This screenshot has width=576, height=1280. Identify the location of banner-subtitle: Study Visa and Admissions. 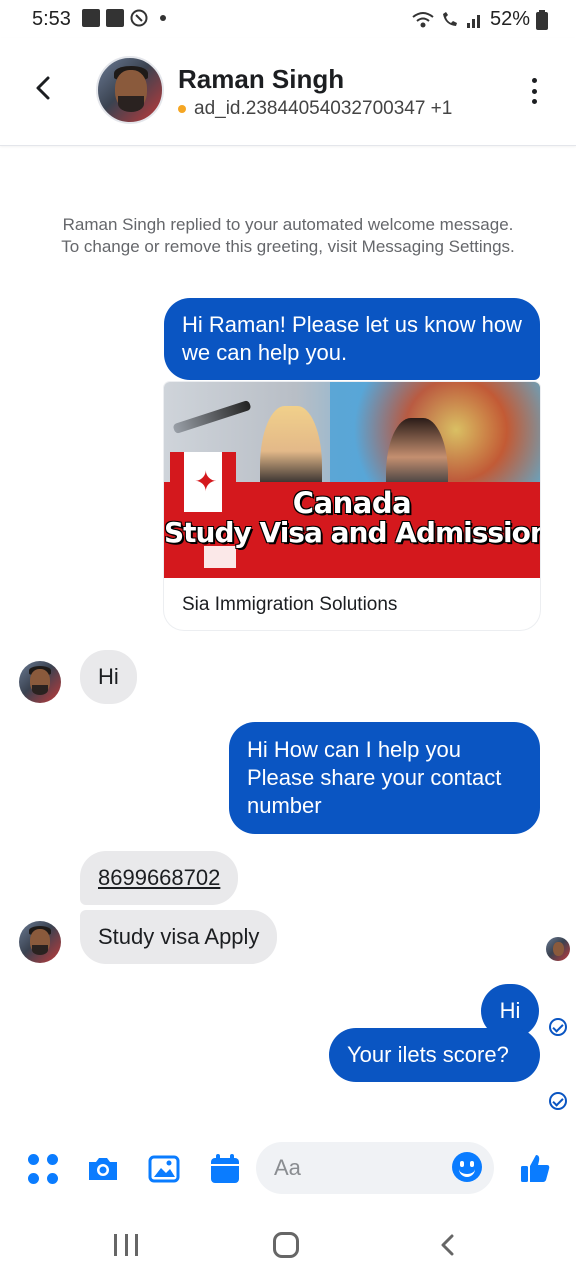
(352, 532).